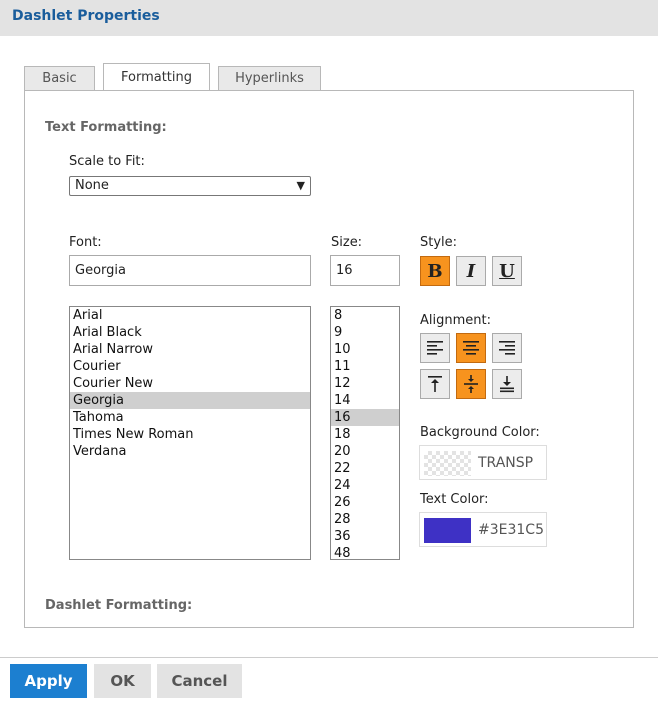 The height and width of the screenshot is (704, 658). What do you see at coordinates (365, 502) in the screenshot?
I see `size-option: 26` at bounding box center [365, 502].